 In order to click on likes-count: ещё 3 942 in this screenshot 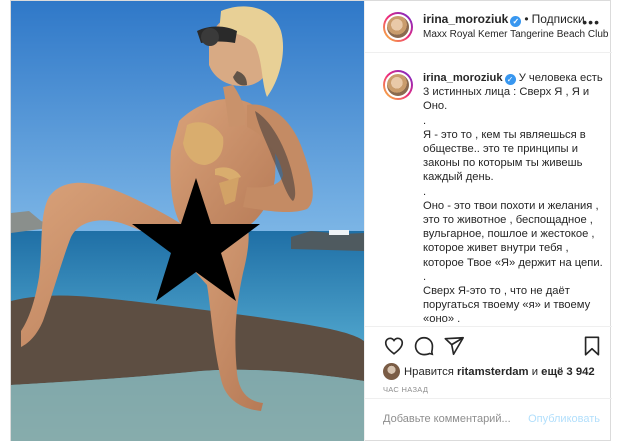, I will do `click(568, 372)`.